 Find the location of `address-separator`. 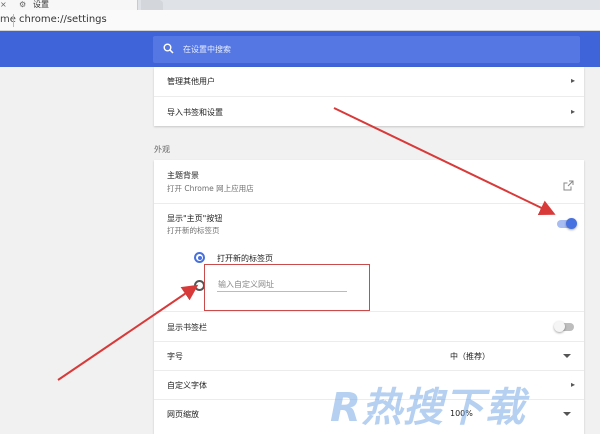

address-separator is located at coordinates (13, 20).